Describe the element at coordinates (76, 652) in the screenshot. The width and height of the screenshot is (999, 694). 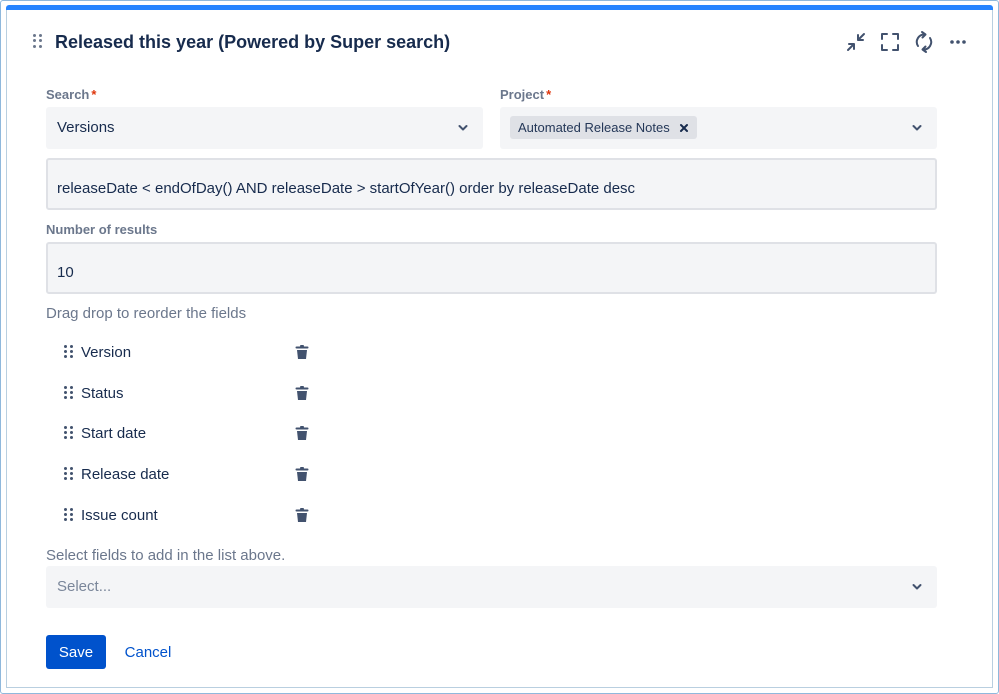
I see `save-button: Save` at that location.